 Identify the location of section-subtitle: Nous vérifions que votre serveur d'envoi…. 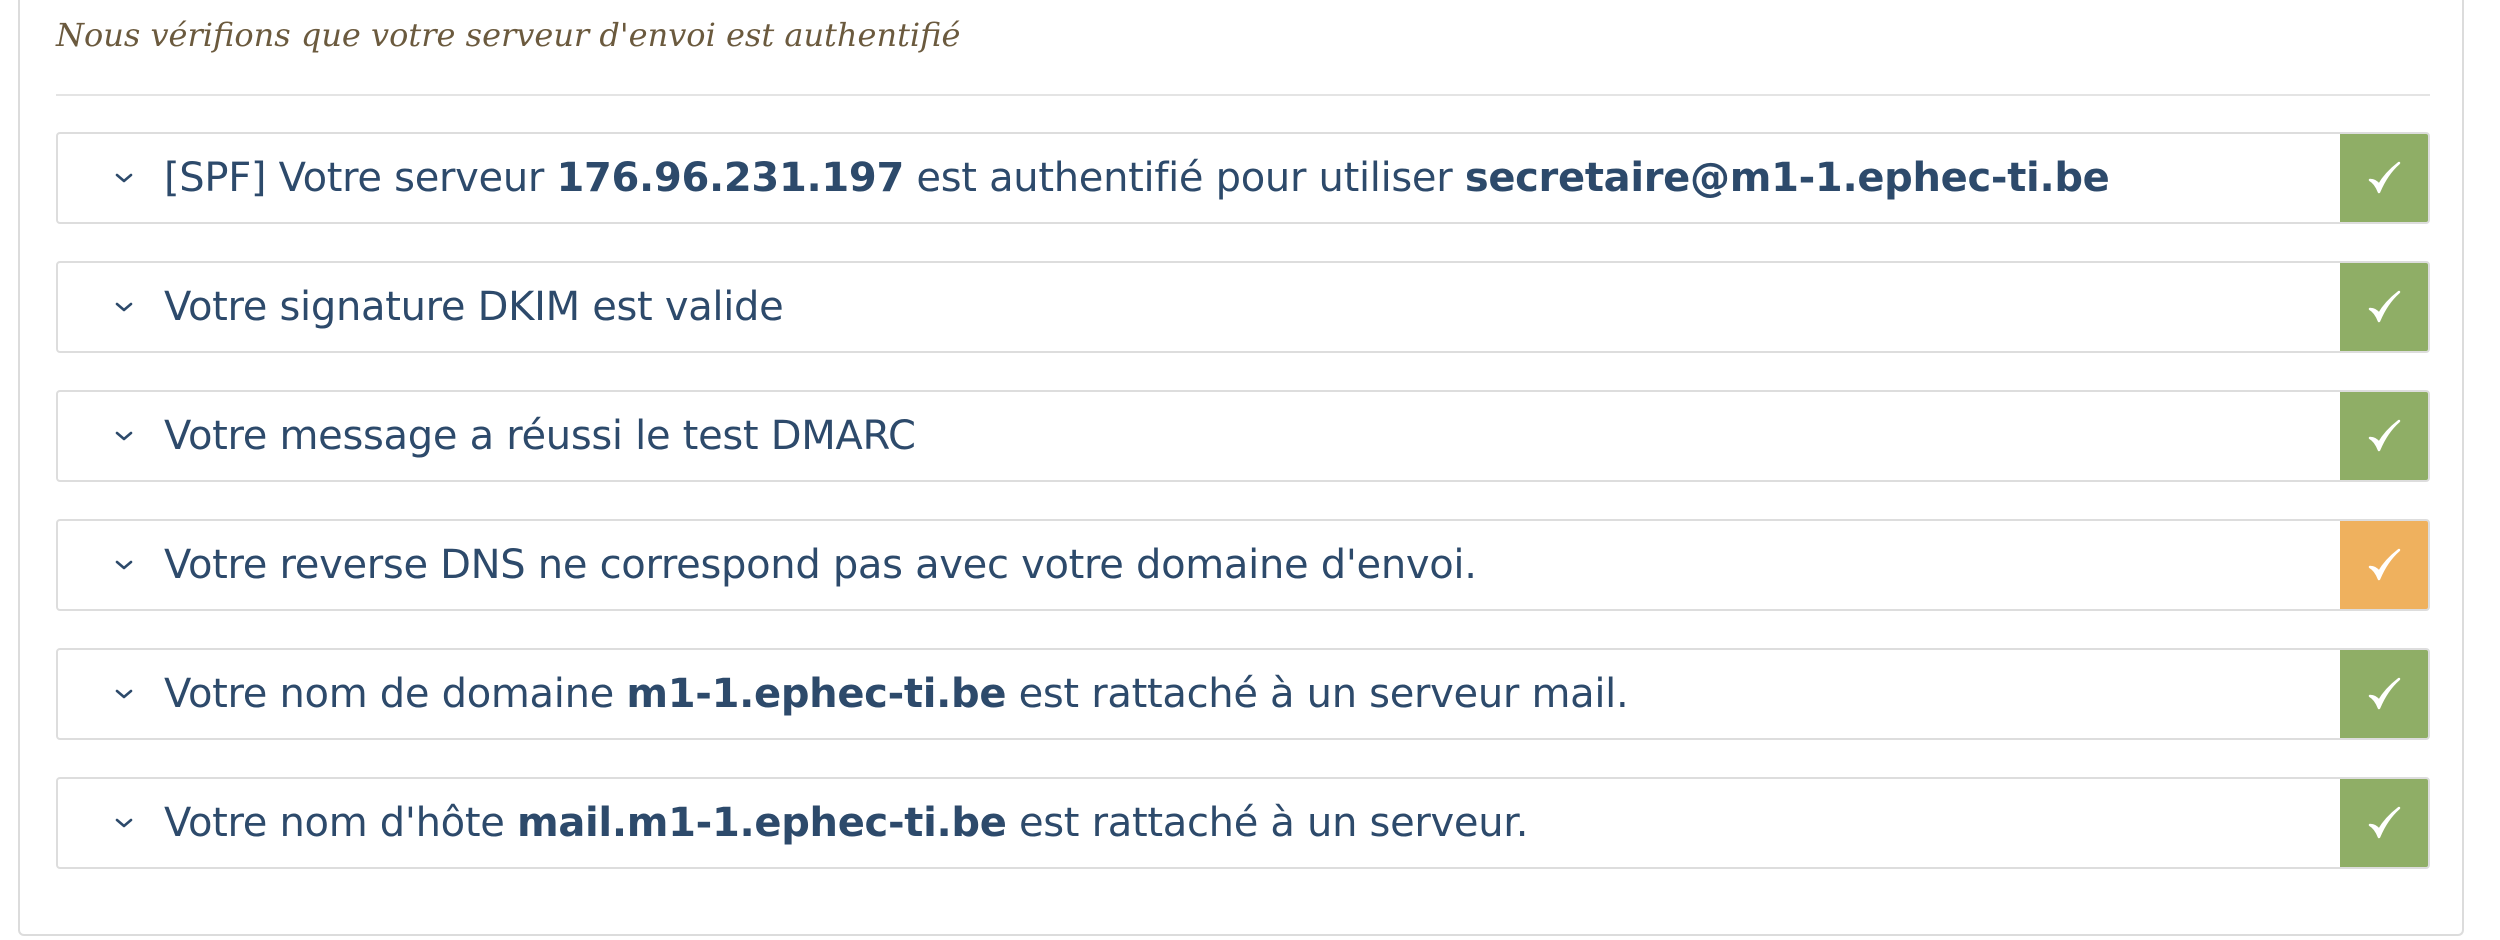
(508, 35).